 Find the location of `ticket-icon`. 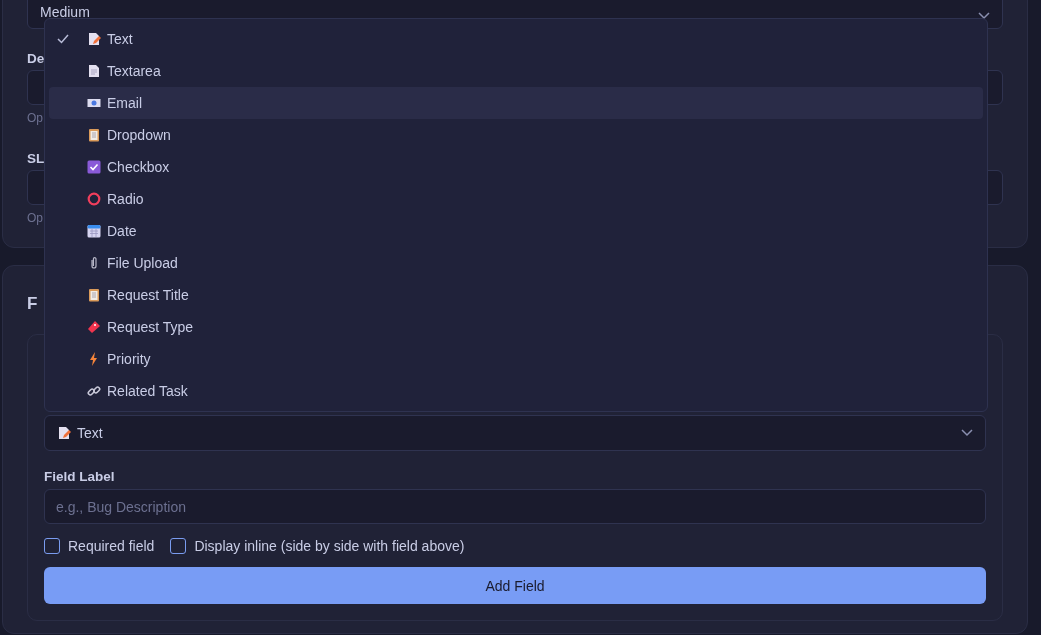

ticket-icon is located at coordinates (94, 327).